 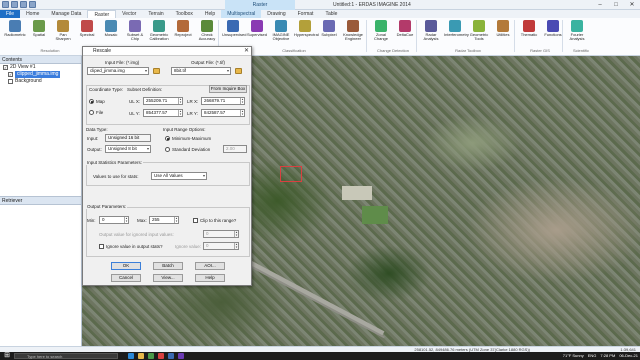 I want to click on max-input: 255 ▴ ▾, so click(x=164, y=220).